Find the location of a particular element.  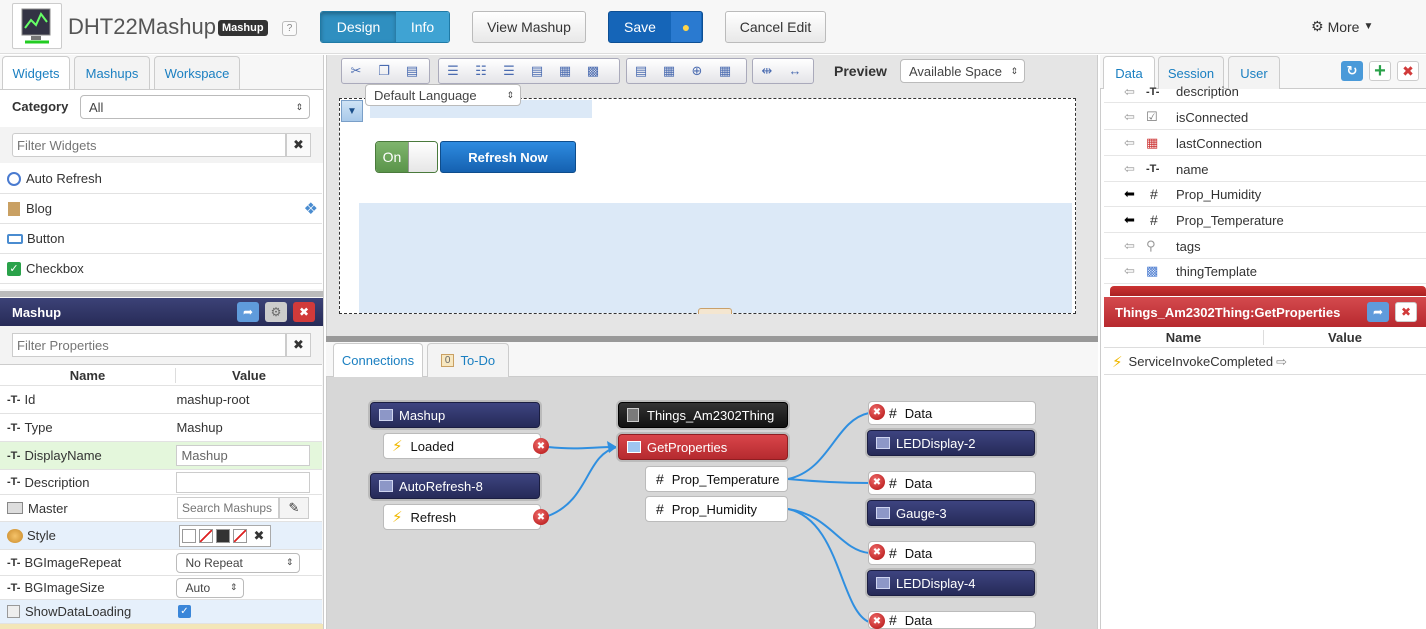

data-item-label: Prop_Temperature is located at coordinates (1230, 220).